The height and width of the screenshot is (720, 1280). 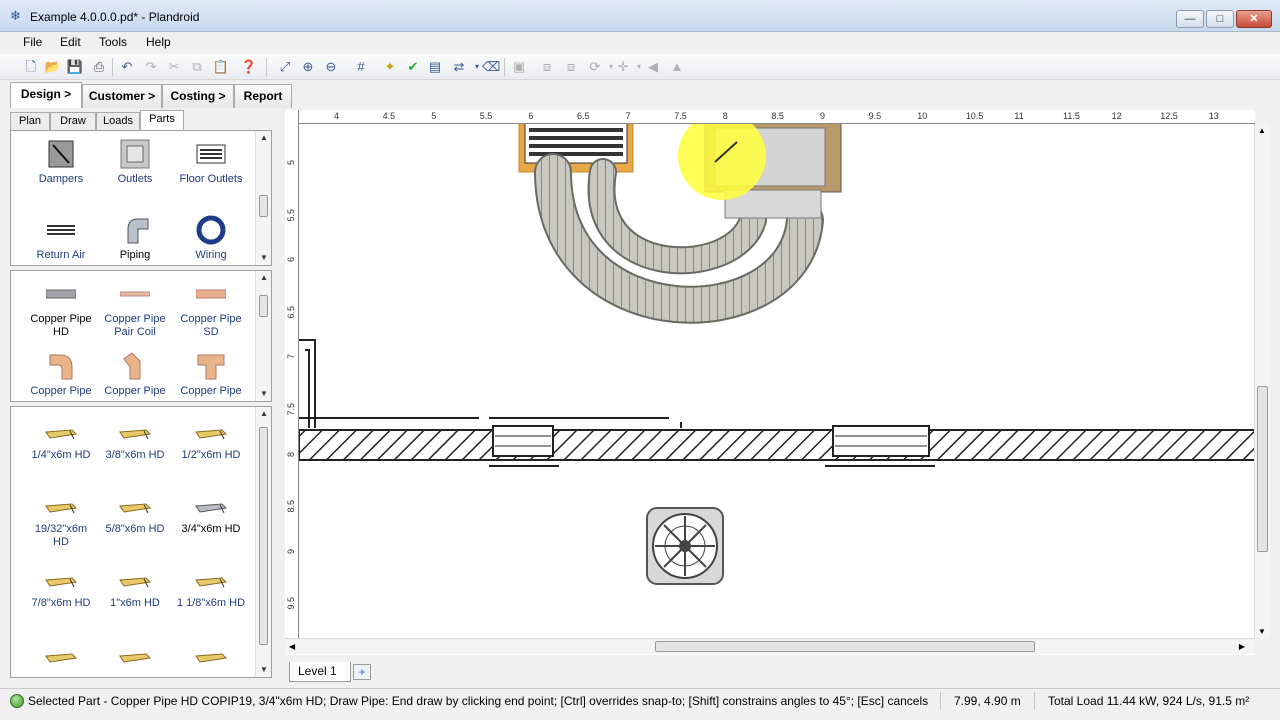 What do you see at coordinates (211, 517) in the screenshot?
I see `pipe-size-item-selected: 3/4"x6m HD` at bounding box center [211, 517].